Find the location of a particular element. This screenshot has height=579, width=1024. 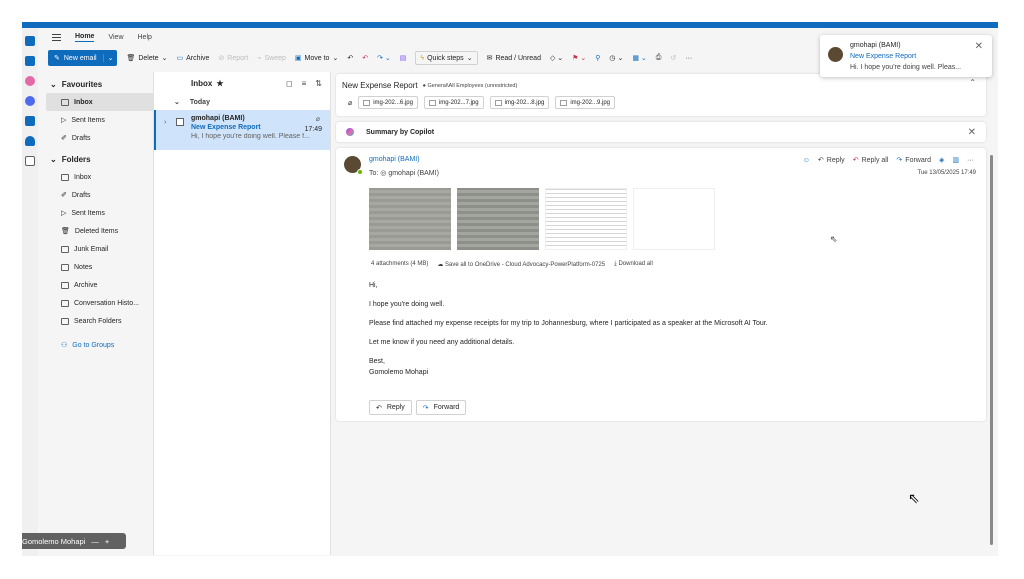

pin-icon: ⚲ is located at coordinates (597, 58).